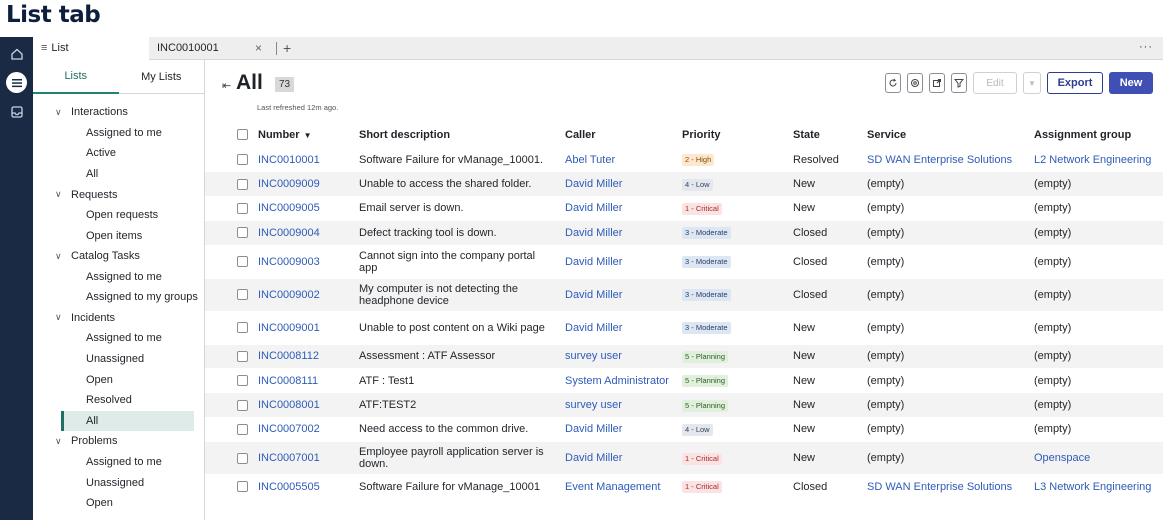 This screenshot has height=520, width=1163. What do you see at coordinates (308, 487) in the screenshot?
I see `incident-number-link: INC0005505` at bounding box center [308, 487].